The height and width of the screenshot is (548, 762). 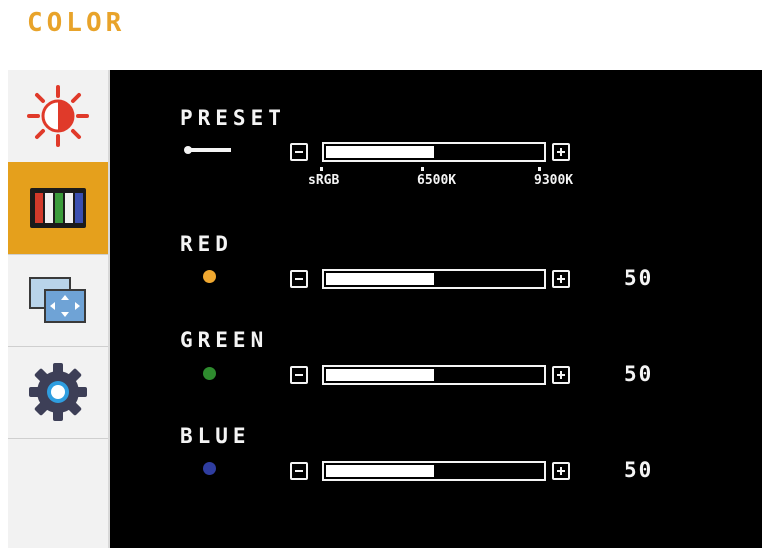 I want to click on blue-slider-fill, so click(x=380, y=471).